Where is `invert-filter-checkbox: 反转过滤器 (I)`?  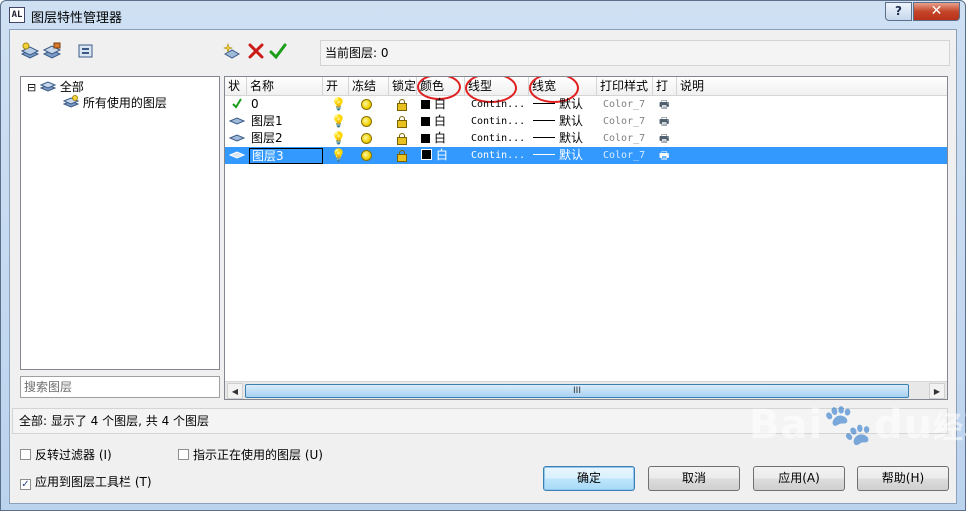
invert-filter-checkbox: 反转过滤器 (I) is located at coordinates (66, 455).